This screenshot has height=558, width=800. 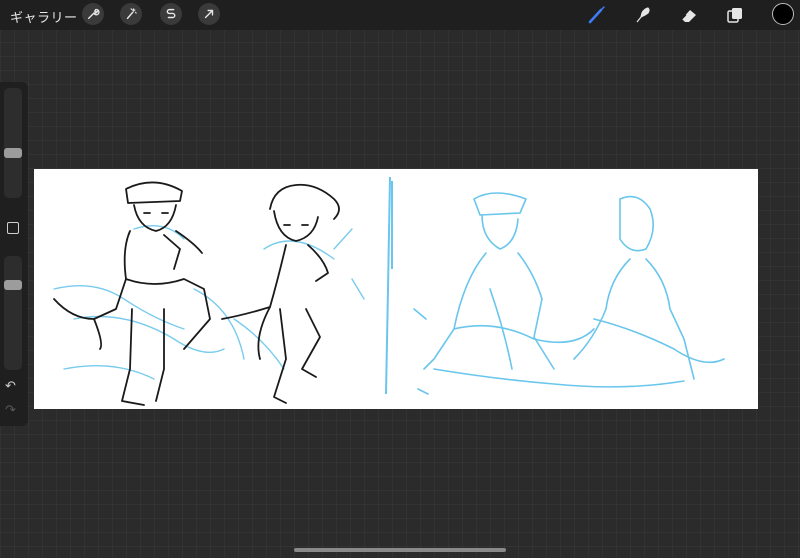 I want to click on redo-icon: ↷, so click(x=10, y=410).